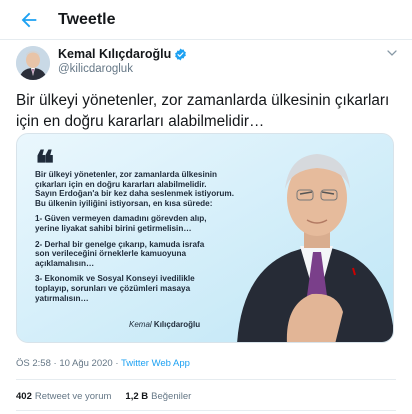  I want to click on likes-count: 1,2 B, so click(137, 396).